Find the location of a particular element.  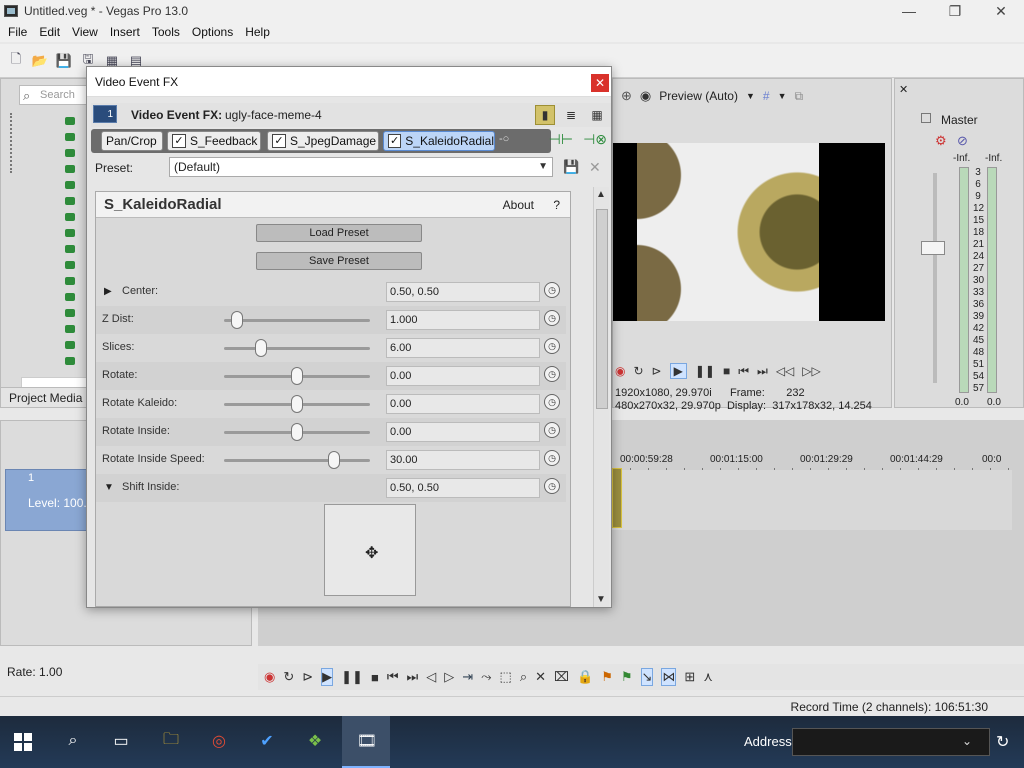

previous-frame-icon: ◁ is located at coordinates (431, 677).